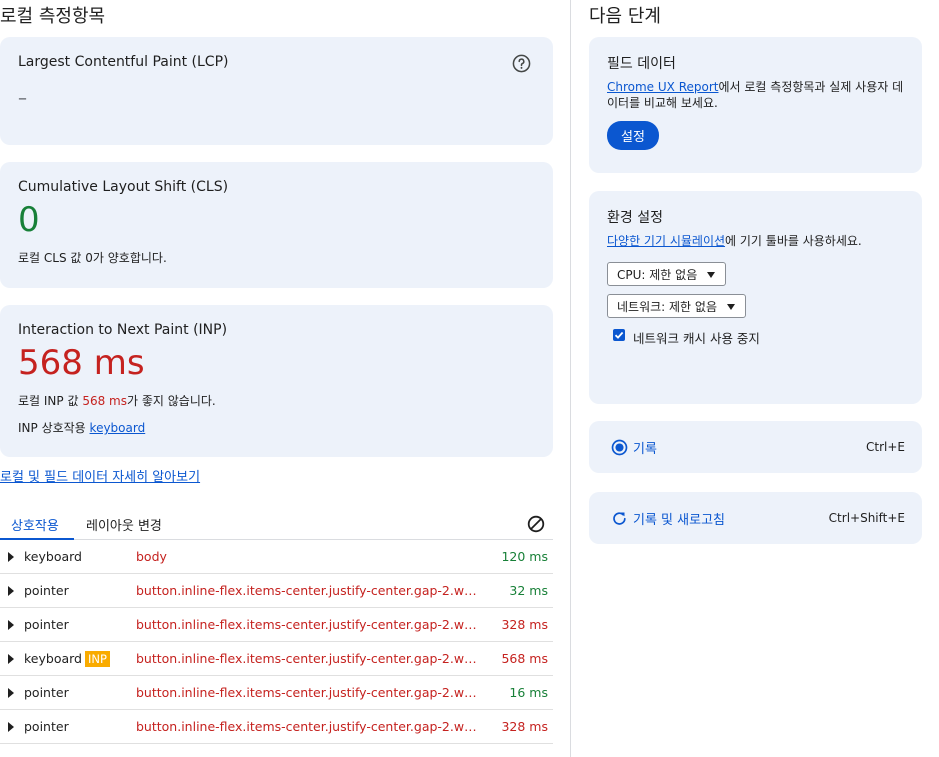  I want to click on inp-interaction-label: INP 상호작용, so click(54, 428).